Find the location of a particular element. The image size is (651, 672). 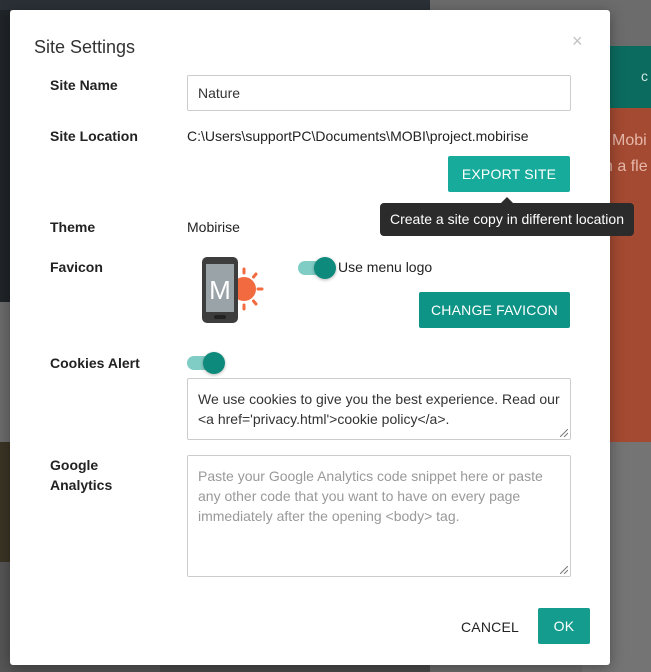

background-block-grey is located at coordinates (5, 372).